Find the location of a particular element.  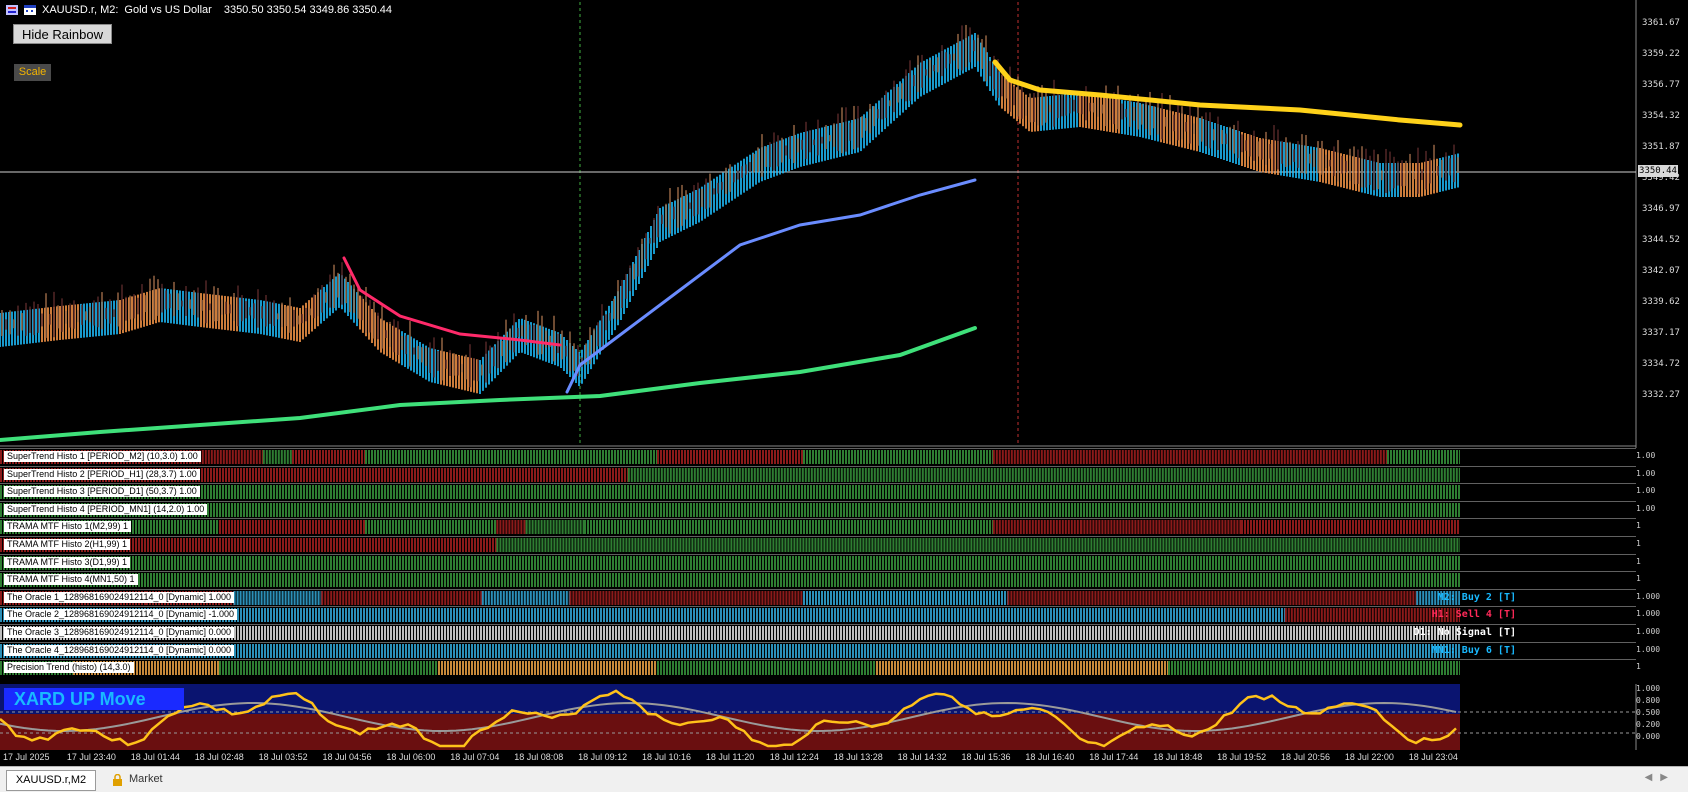

indicator-pane: TRAMA MTF Histo 3(D1,99) 1 is located at coordinates (818, 562).